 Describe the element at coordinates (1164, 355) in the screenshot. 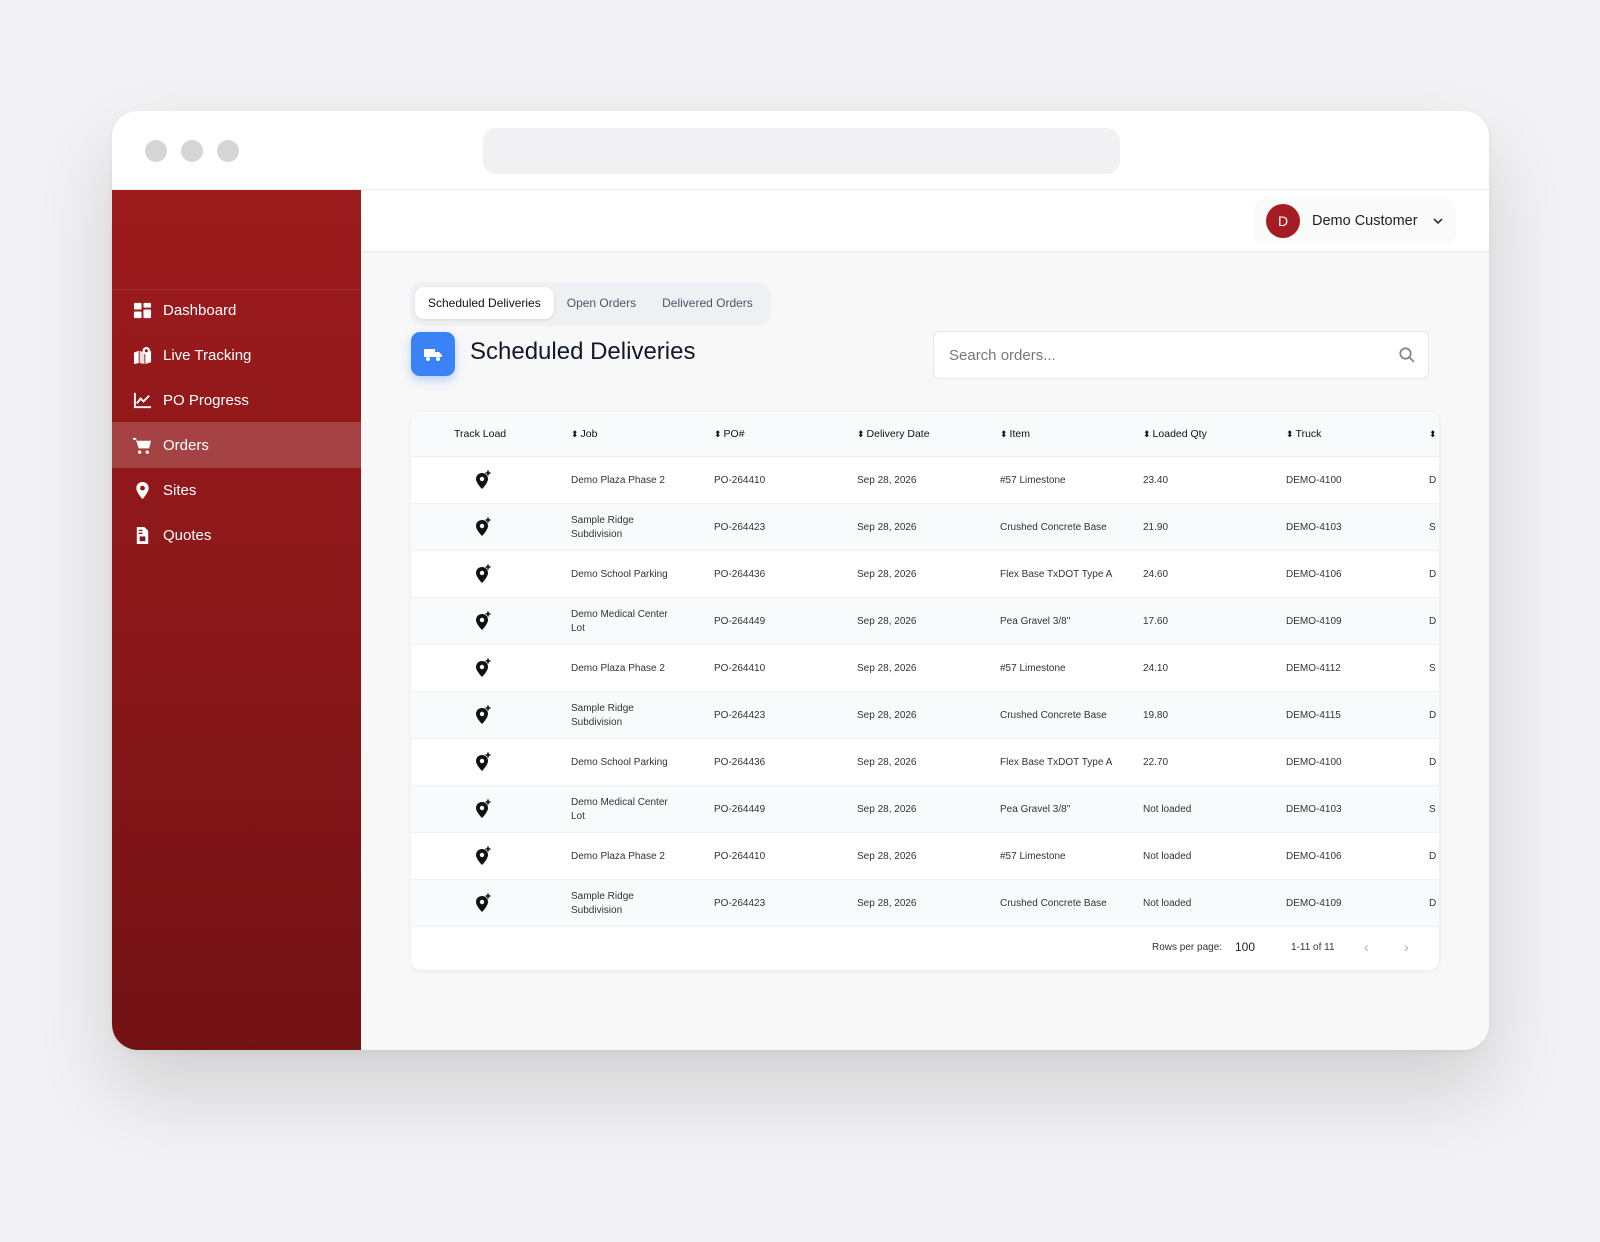

I see `search-input` at that location.